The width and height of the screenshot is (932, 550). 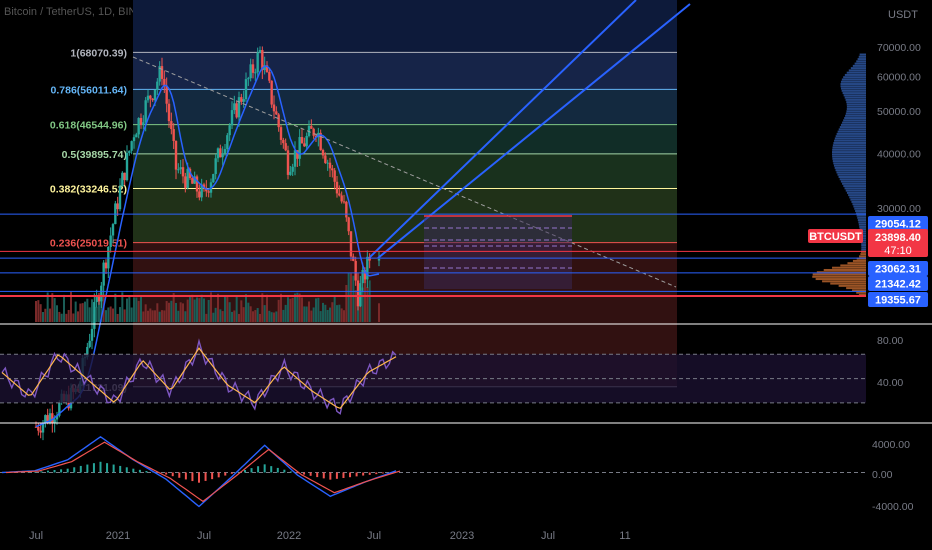 What do you see at coordinates (405, 215) in the screenshot?
I see `fib-zone` at bounding box center [405, 215].